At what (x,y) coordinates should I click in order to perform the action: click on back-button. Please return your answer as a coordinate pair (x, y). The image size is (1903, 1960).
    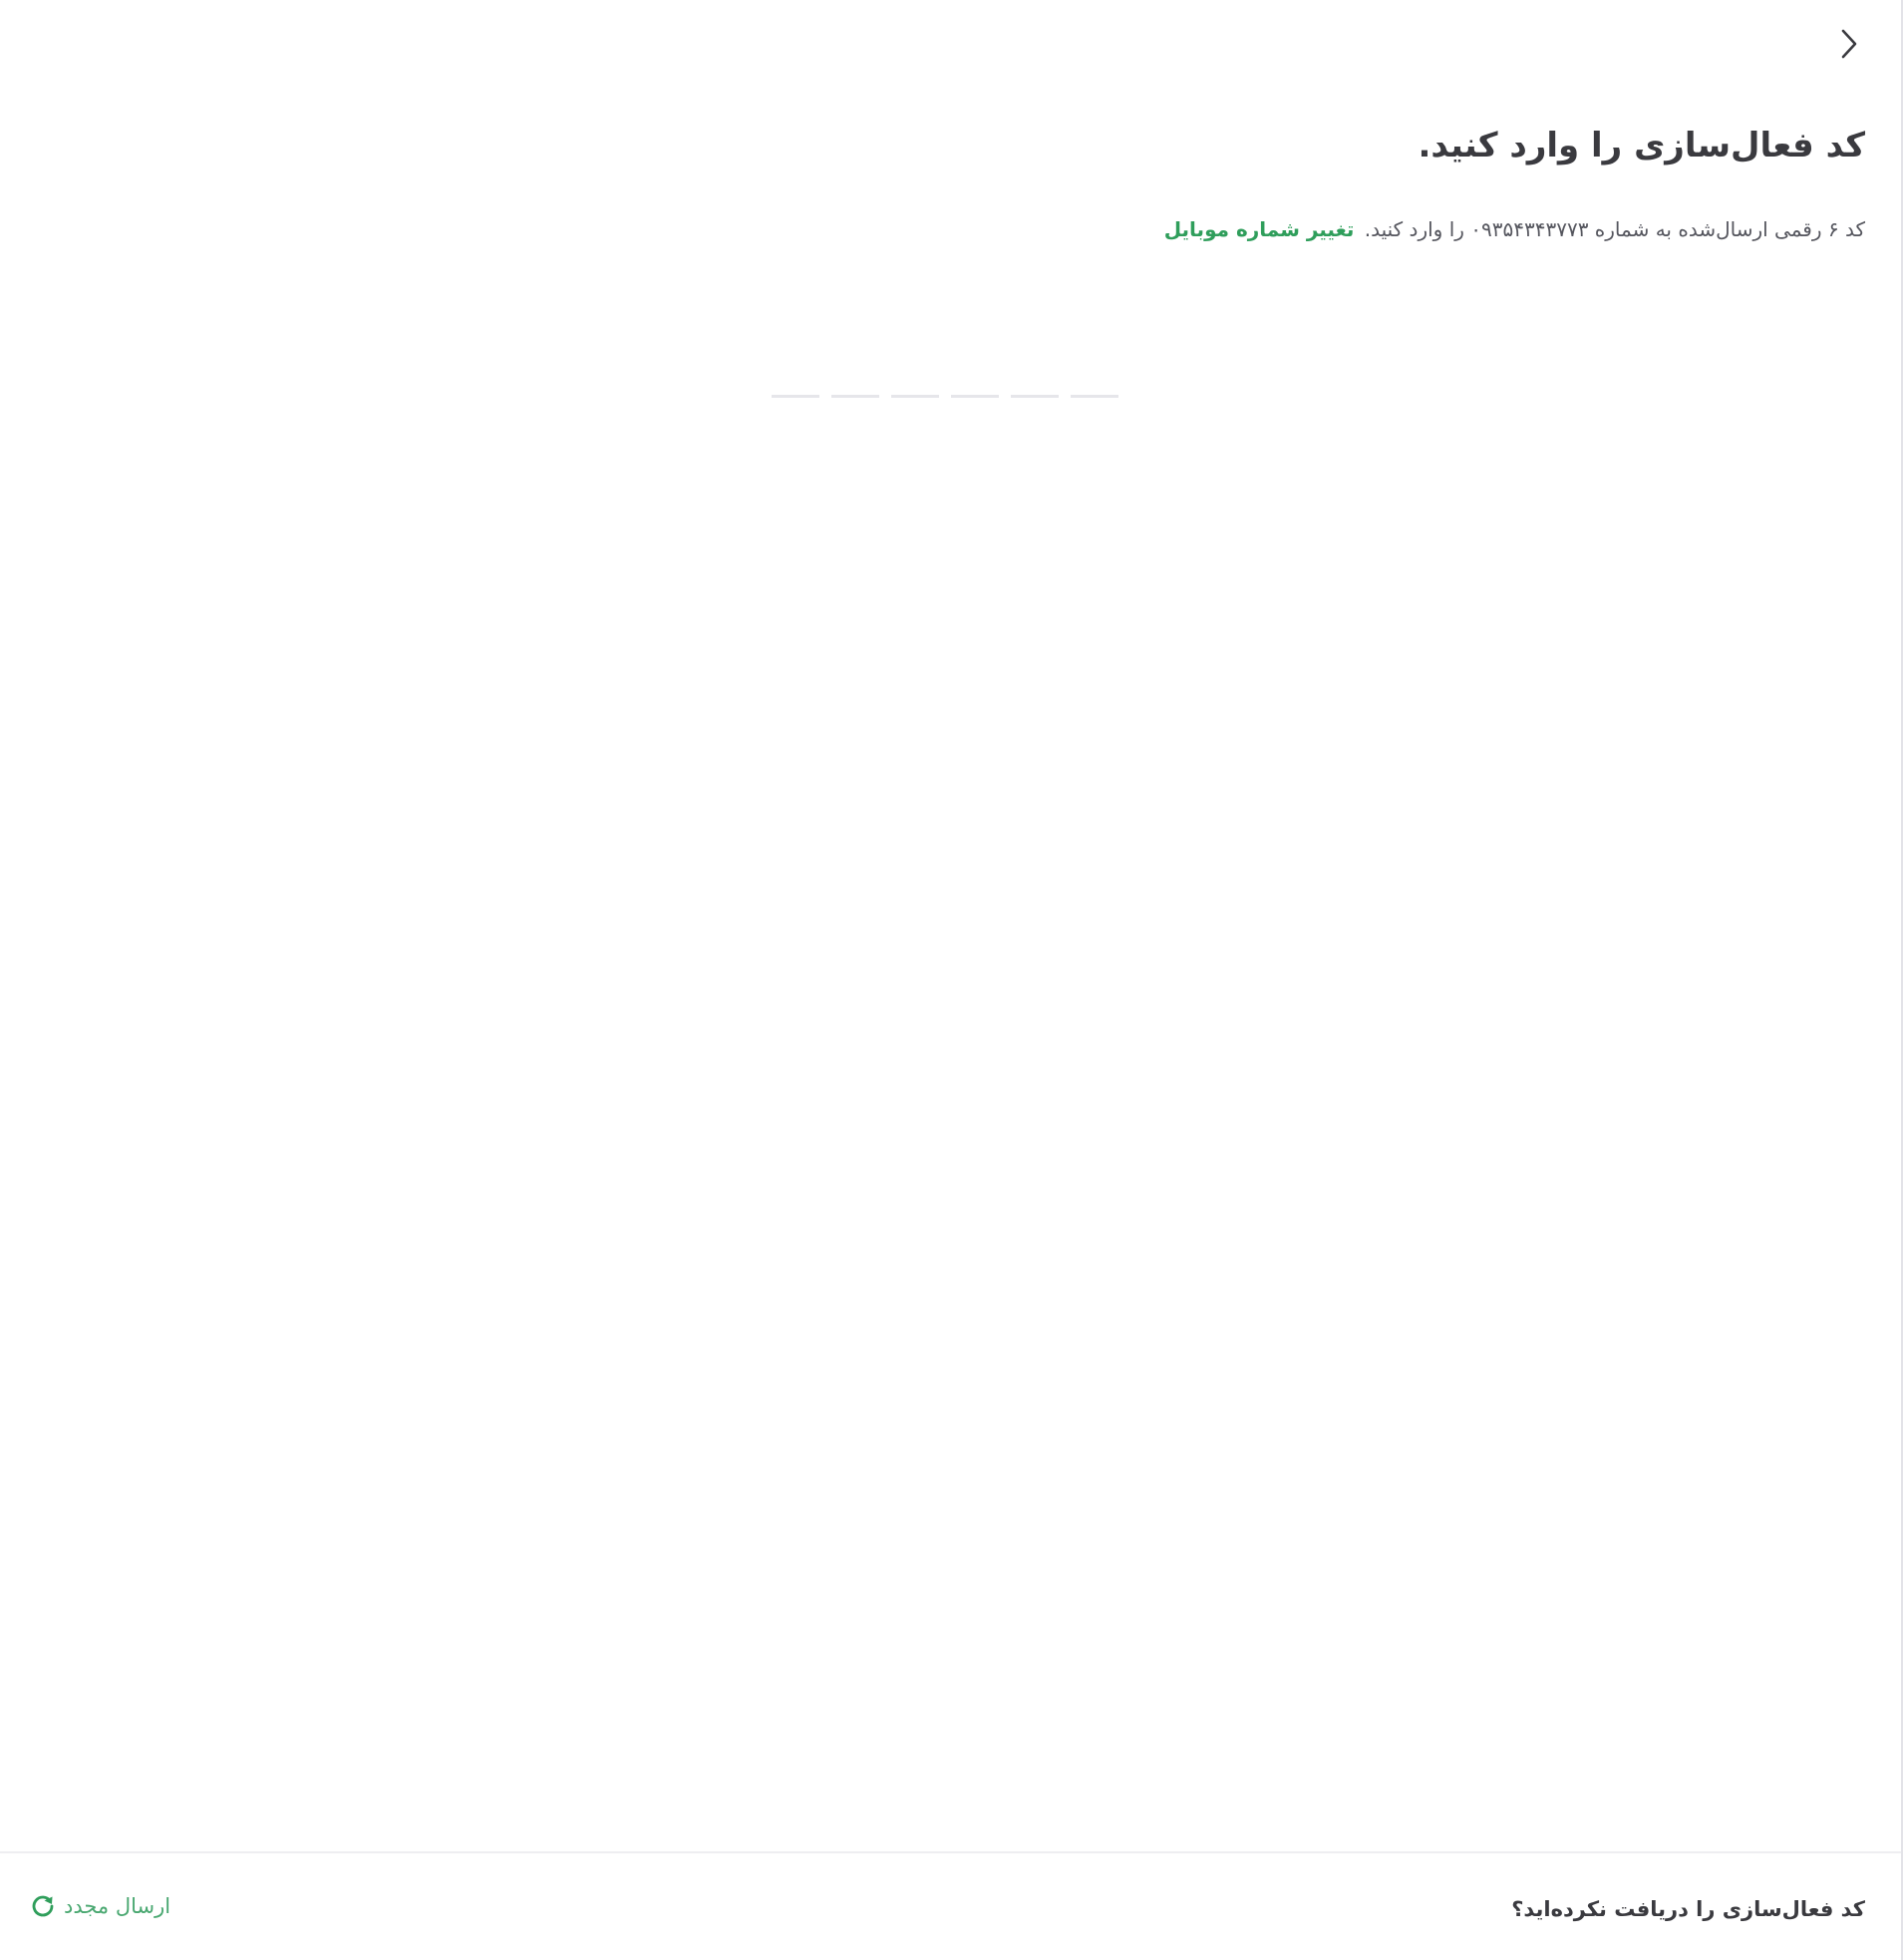
    Looking at the image, I should click on (1849, 44).